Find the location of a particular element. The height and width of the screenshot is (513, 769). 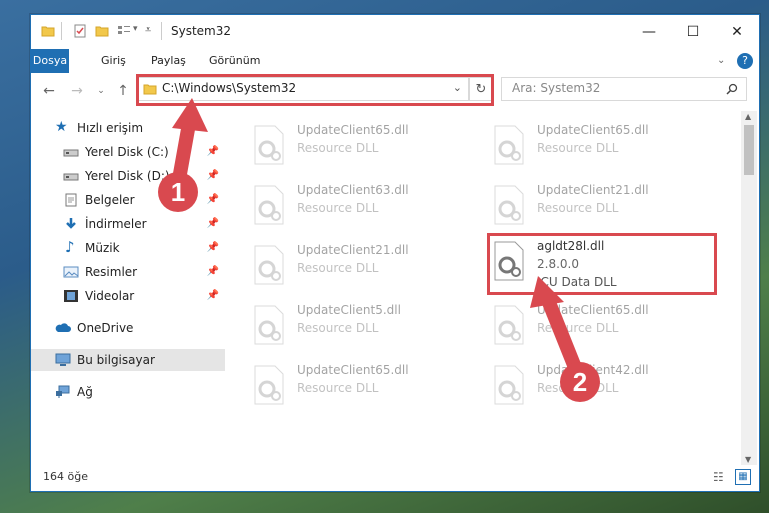

arrow-1-head is located at coordinates (190, 115).